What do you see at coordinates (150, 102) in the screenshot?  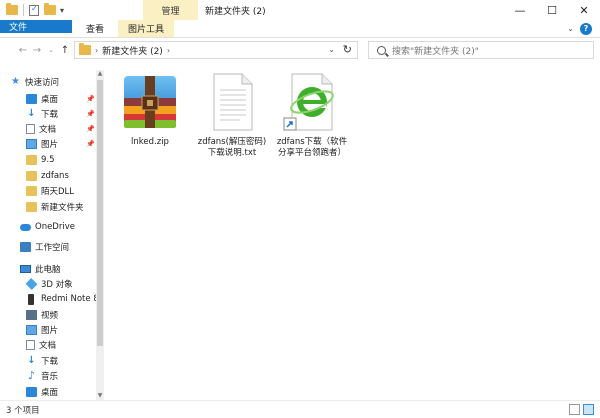 I see `zip-archive-icon` at bounding box center [150, 102].